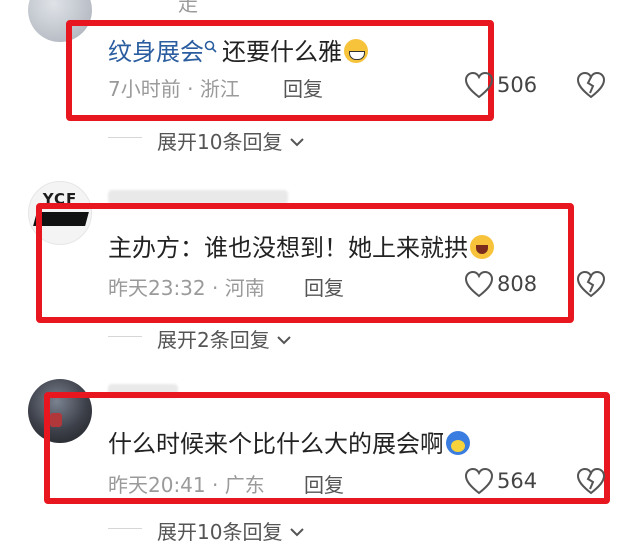 This screenshot has width=640, height=545. Describe the element at coordinates (276, 444) in the screenshot. I see `comment-body: 什么时候来个比什么大的展会啊` at that location.